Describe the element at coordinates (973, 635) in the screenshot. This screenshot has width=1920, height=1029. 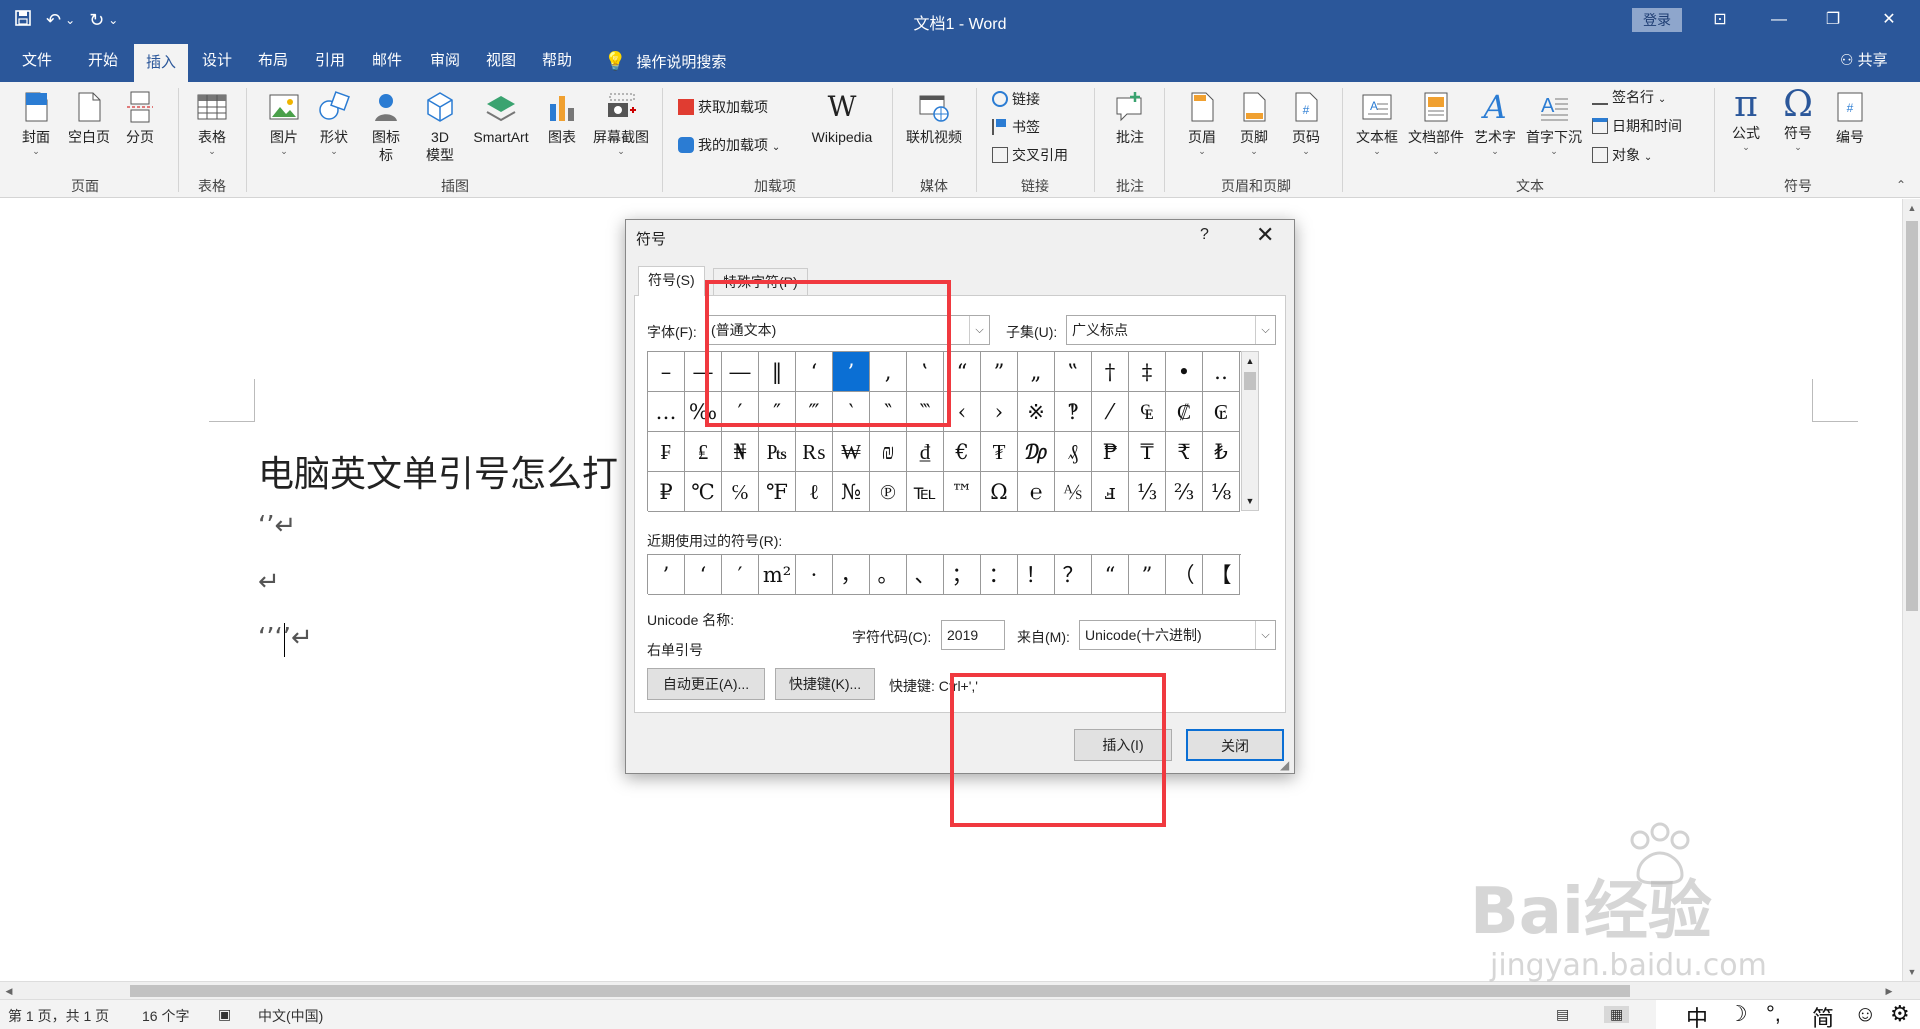
I see `character-code-input: 2019` at that location.